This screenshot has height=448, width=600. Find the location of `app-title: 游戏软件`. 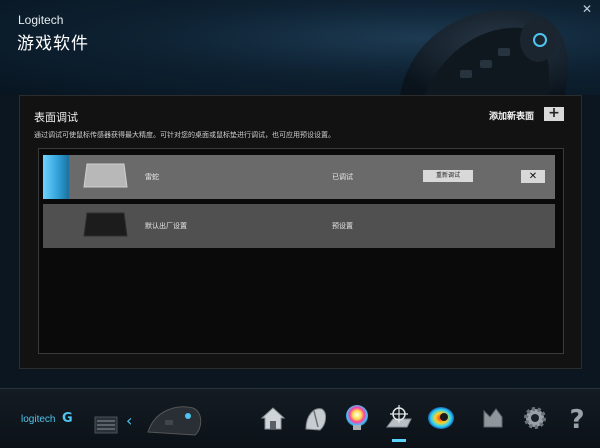

app-title: 游戏软件 is located at coordinates (53, 44).